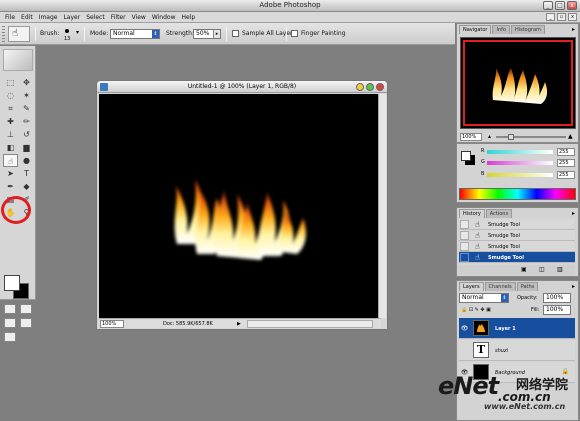 This screenshot has width=580, height=421. What do you see at coordinates (10, 17) in the screenshot?
I see `menu-file: File` at bounding box center [10, 17].